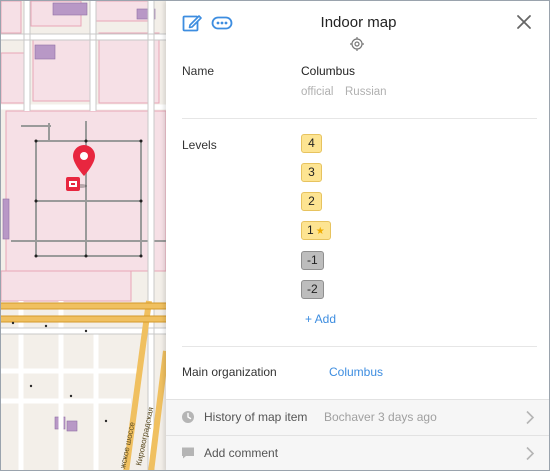 The image size is (550, 471). Describe the element at coordinates (312, 289) in the screenshot. I see `level-chip: -2` at that location.